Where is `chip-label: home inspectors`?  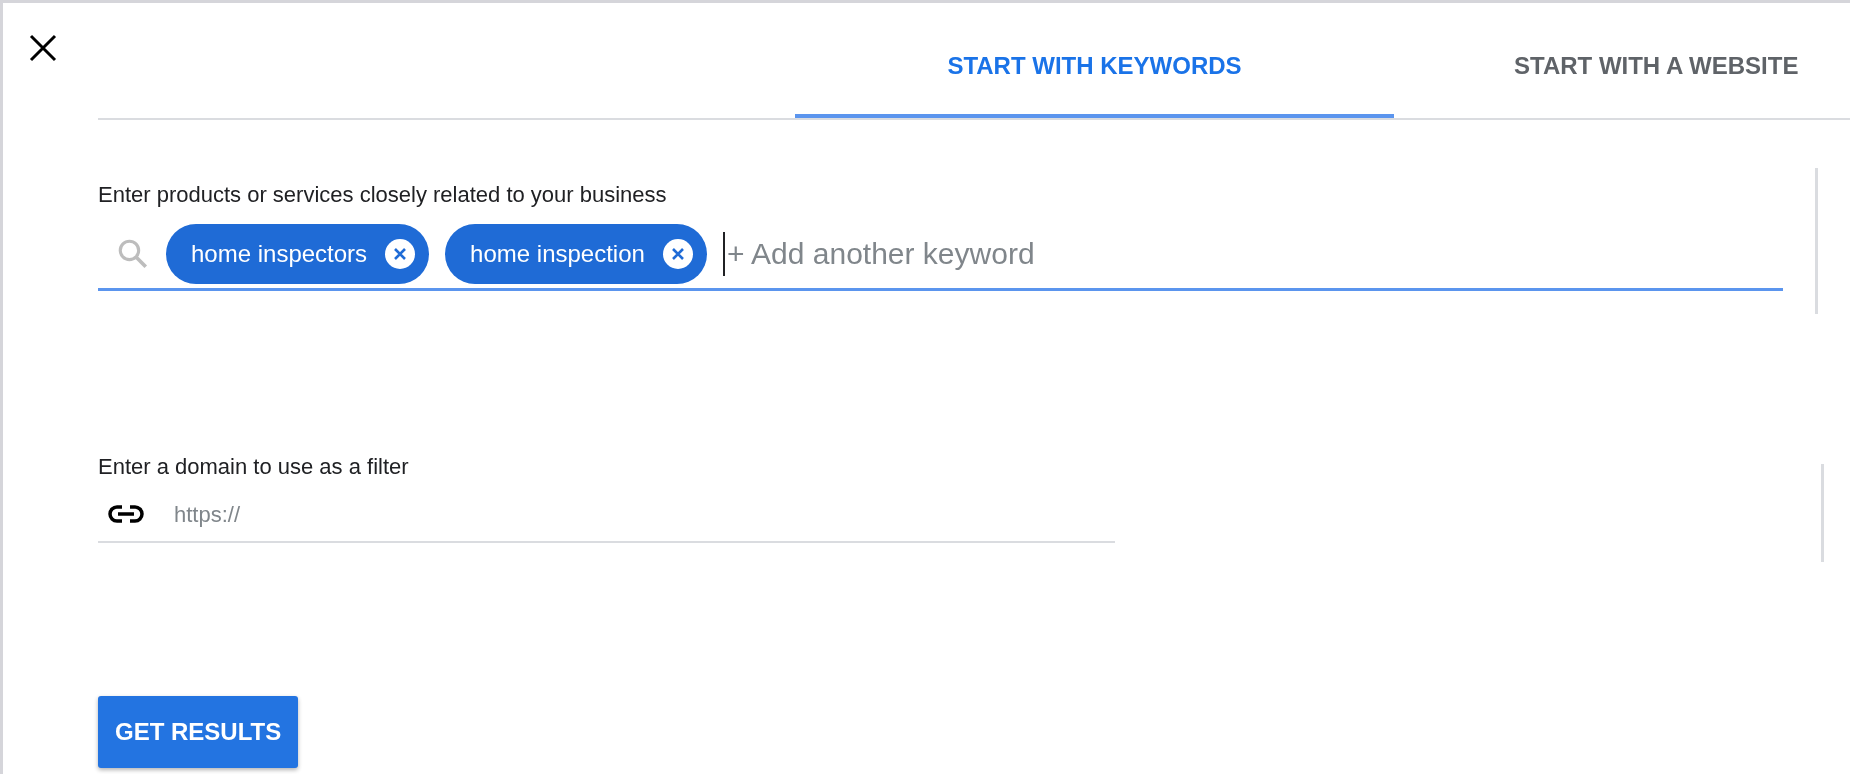 chip-label: home inspectors is located at coordinates (279, 253).